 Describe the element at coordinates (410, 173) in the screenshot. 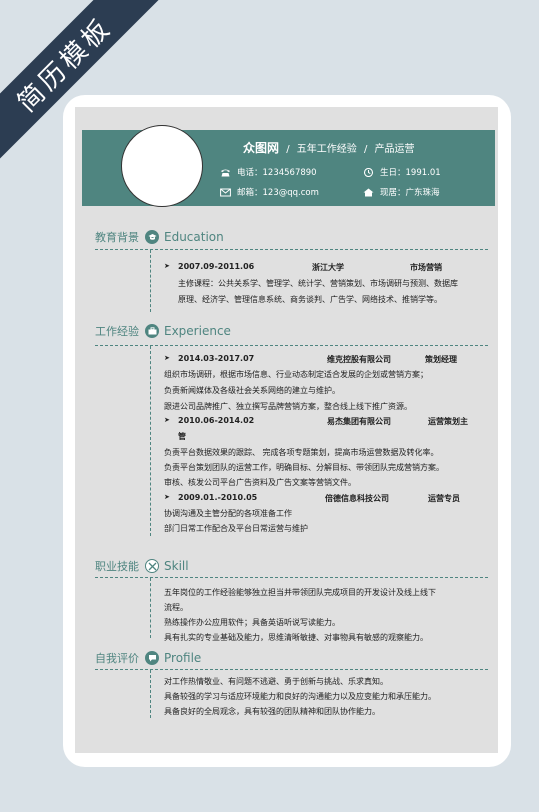

I see `birth-text: 生日：1991.01` at that location.